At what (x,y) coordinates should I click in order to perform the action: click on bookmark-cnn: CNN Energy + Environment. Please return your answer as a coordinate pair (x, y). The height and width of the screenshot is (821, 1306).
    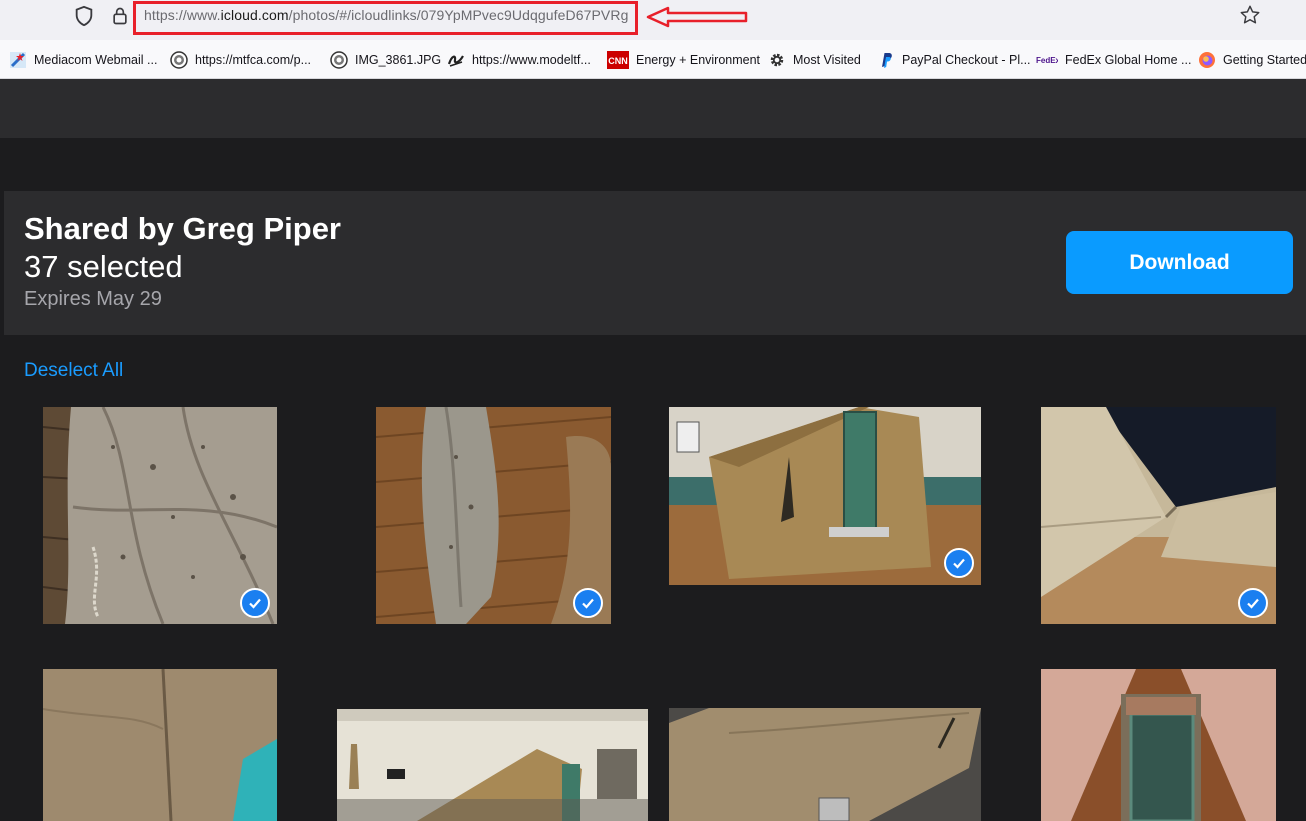
    Looking at the image, I should click on (683, 60).